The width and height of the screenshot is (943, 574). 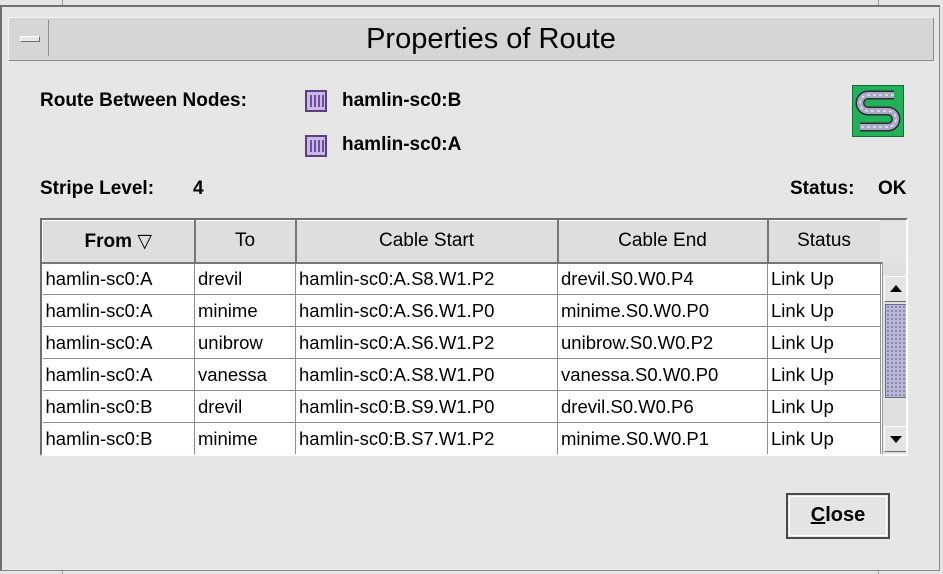 What do you see at coordinates (662, 342) in the screenshot?
I see `cell-cable-end: unibrow.S0.W0.P2` at bounding box center [662, 342].